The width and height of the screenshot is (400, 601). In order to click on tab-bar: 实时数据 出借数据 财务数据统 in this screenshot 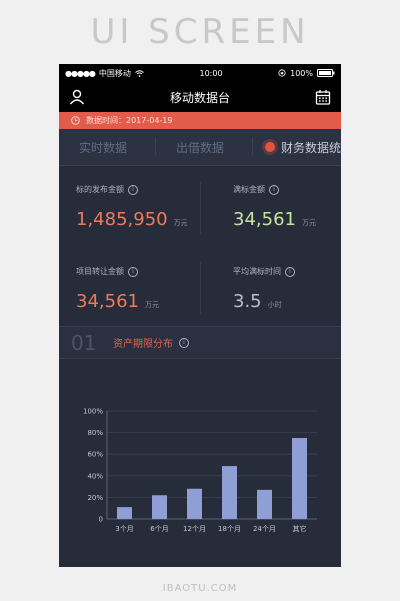, I will do `click(200, 147)`.